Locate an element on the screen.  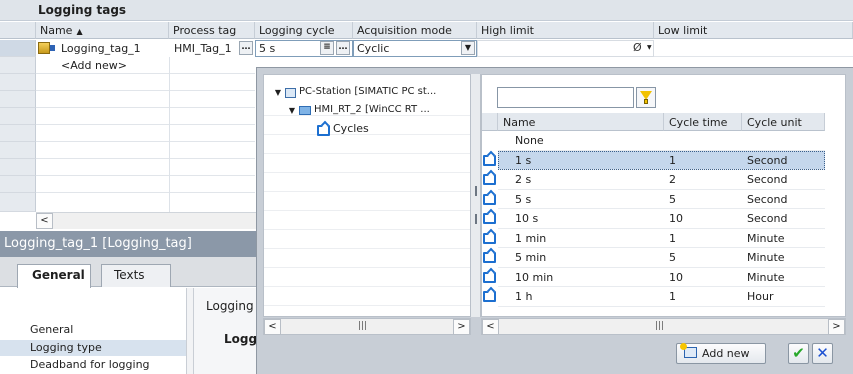
table-horizontal-scrollbar is located at coordinates (146, 220).